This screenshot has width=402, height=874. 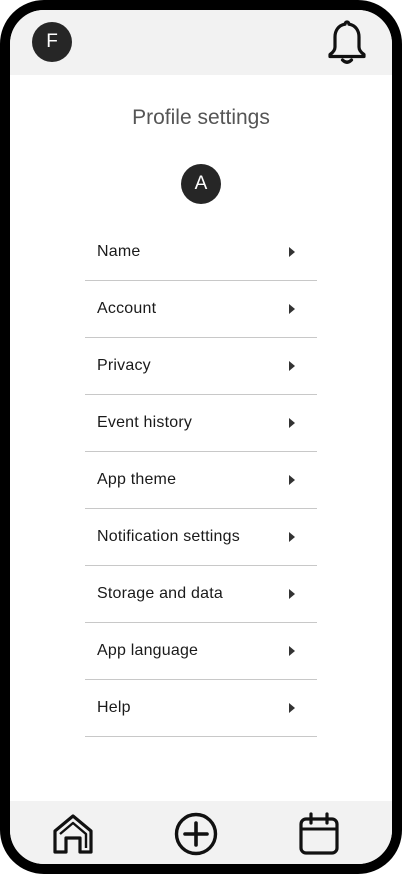 I want to click on settings-item-label: Help, so click(x=114, y=707).